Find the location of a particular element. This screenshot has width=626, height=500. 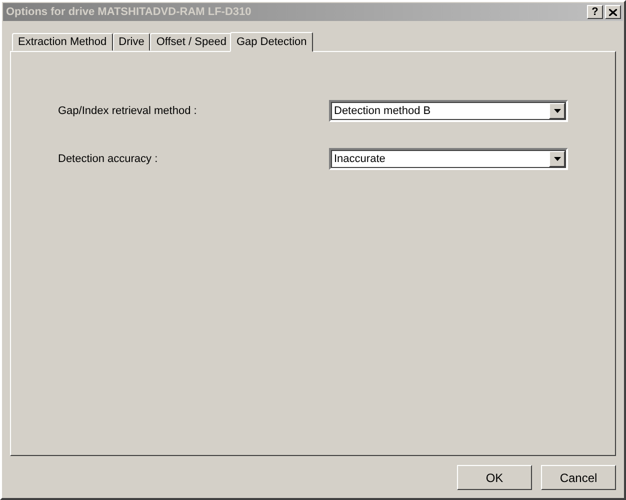

window-title: Options for drive MATSHITADVD-RAM LF-D310 is located at coordinates (129, 12).